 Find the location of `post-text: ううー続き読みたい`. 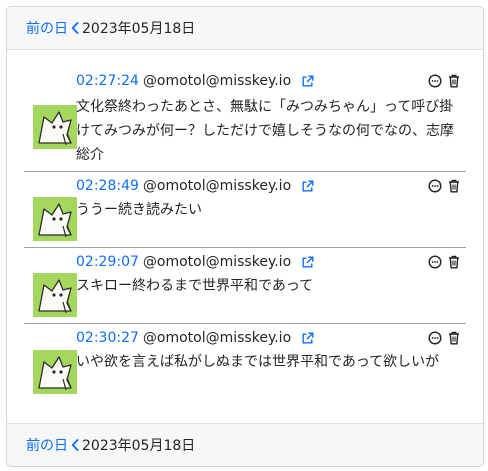

post-text: ううー続き読みたい is located at coordinates (139, 210).